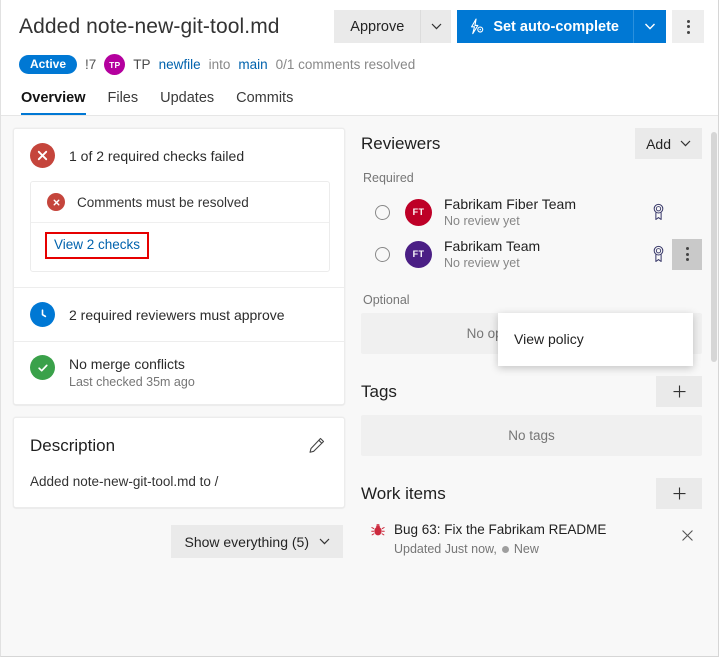 The width and height of the screenshot is (719, 657). Describe the element at coordinates (492, 246) in the screenshot. I see `reviewer-name: Fabrikam Team` at that location.